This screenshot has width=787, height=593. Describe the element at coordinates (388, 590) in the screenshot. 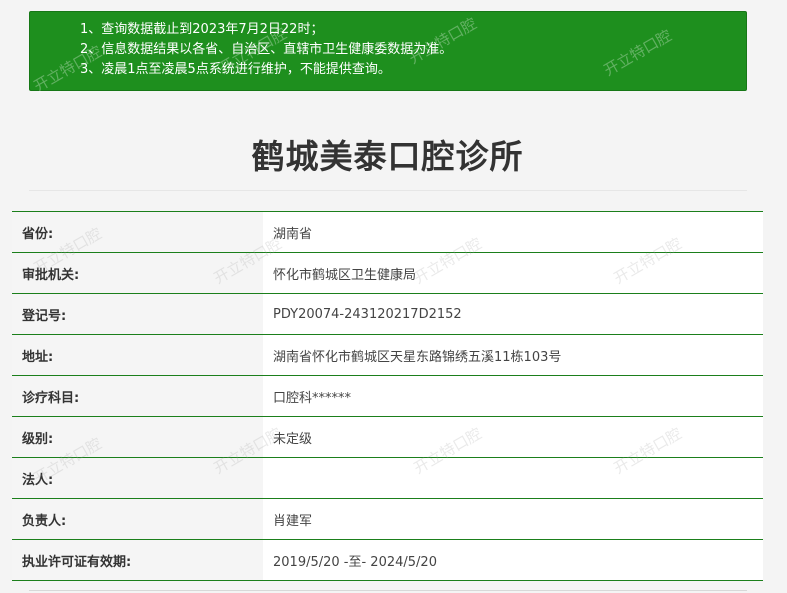

I see `bottom-divider` at that location.